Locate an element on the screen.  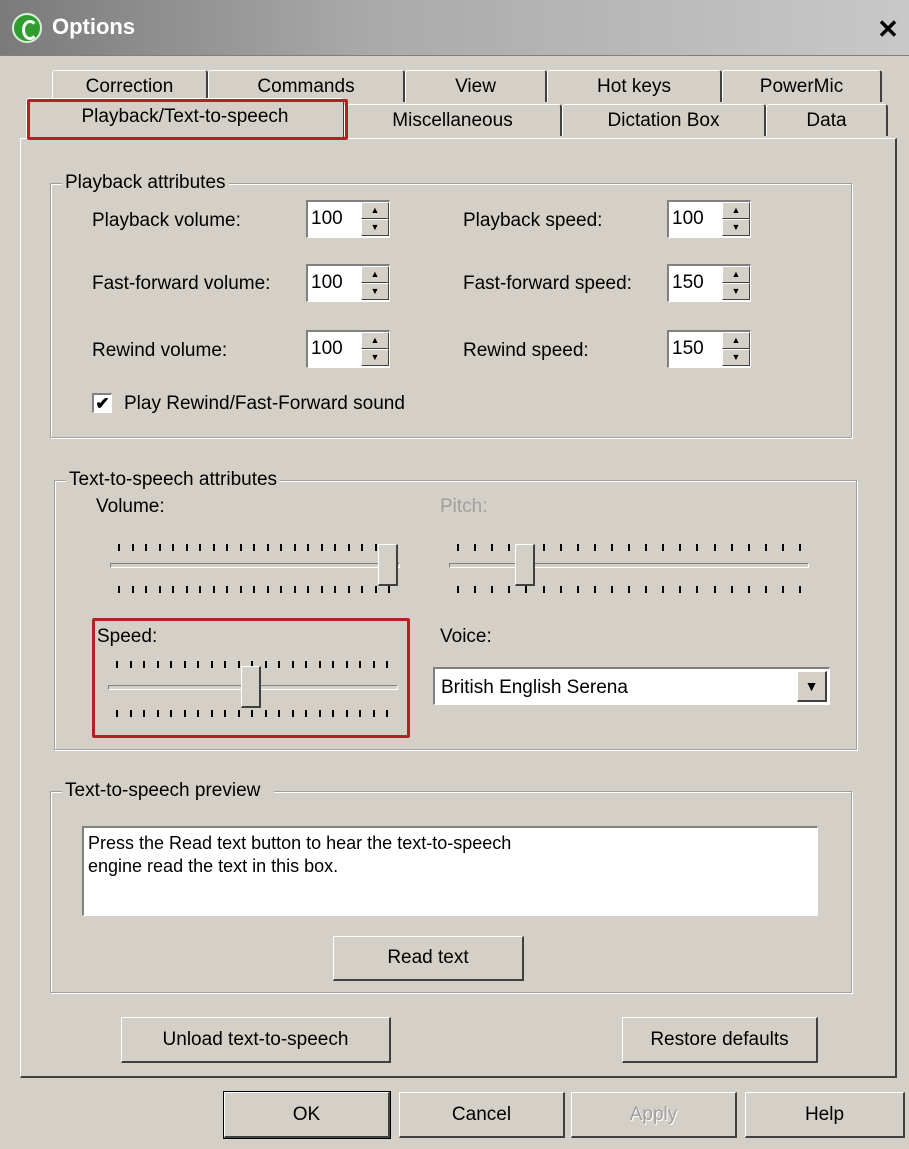
restore-defaults-button: Restore defaults is located at coordinates (720, 1040).